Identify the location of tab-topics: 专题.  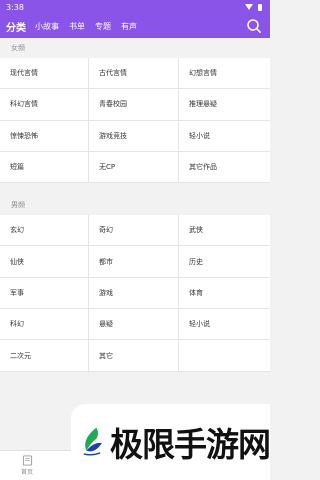
(103, 26).